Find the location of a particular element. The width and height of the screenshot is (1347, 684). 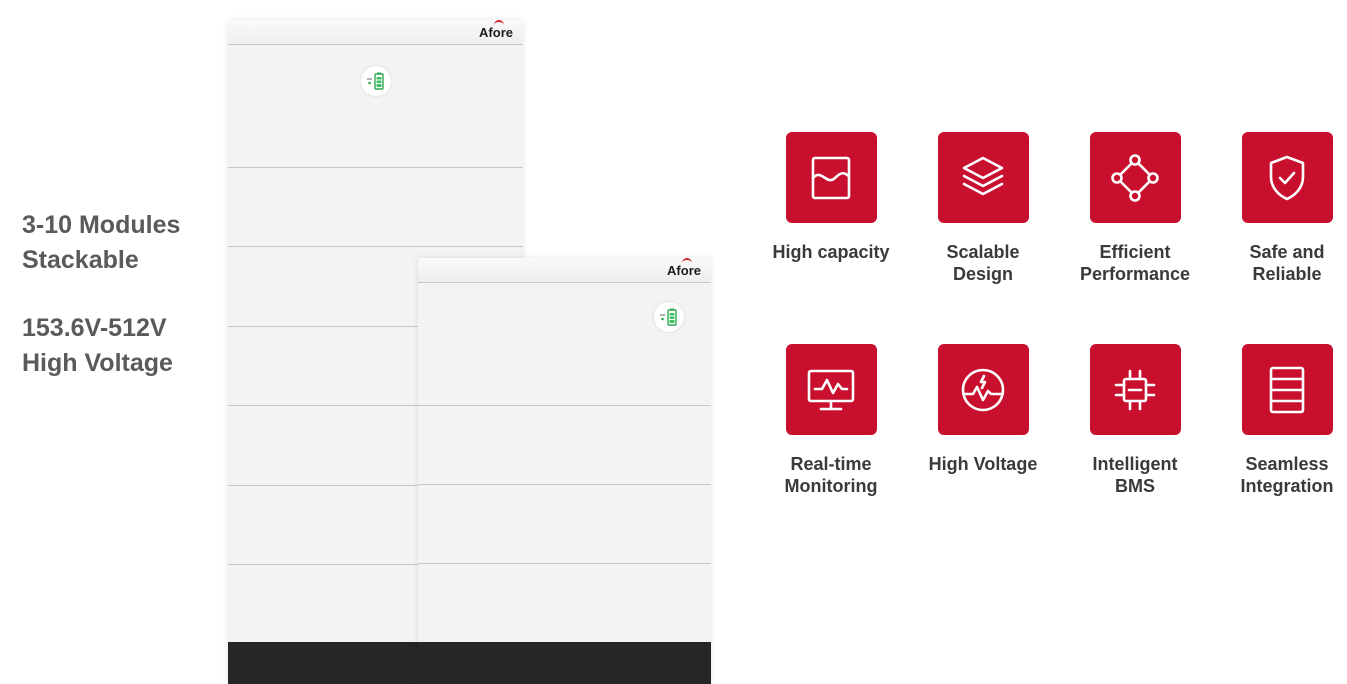

feature-label: Safe and Reliable is located at coordinates (1287, 263).